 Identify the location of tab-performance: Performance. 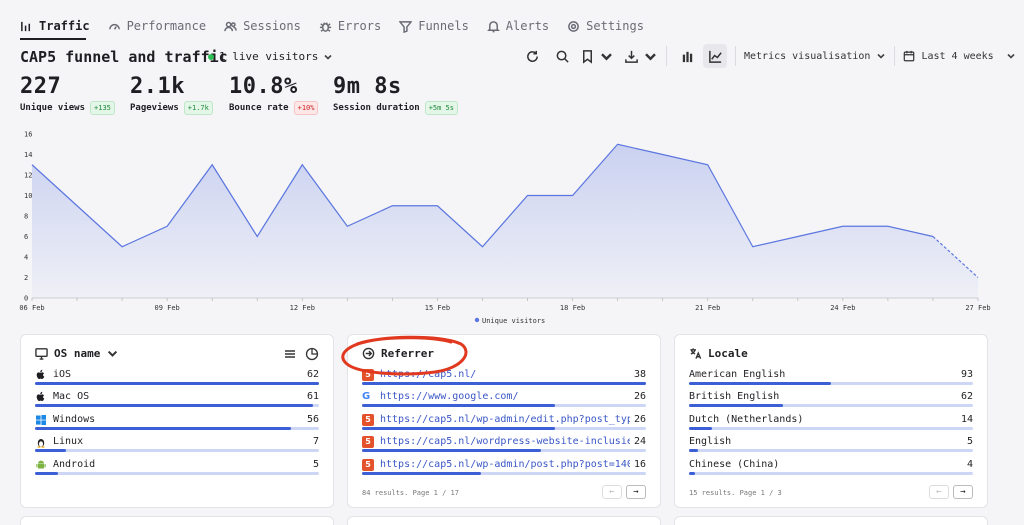
(157, 26).